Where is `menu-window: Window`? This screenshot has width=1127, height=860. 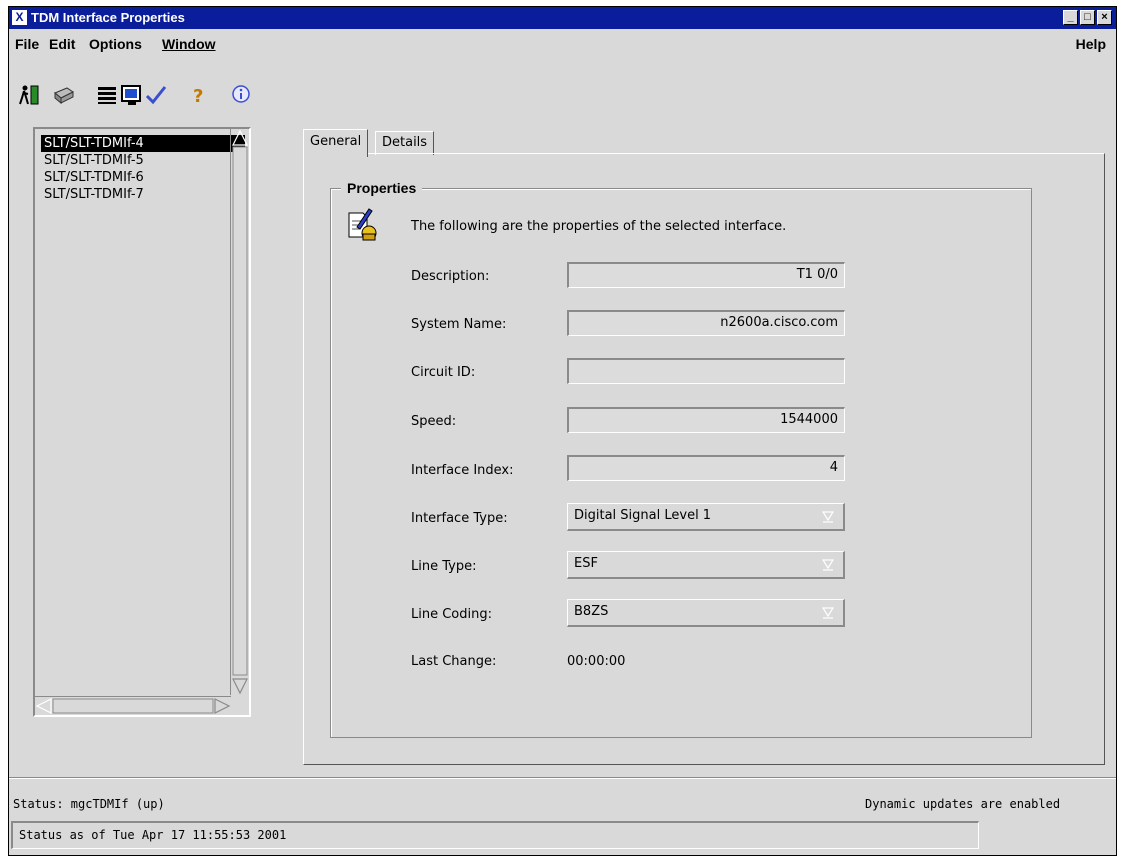
menu-window: Window is located at coordinates (189, 44).